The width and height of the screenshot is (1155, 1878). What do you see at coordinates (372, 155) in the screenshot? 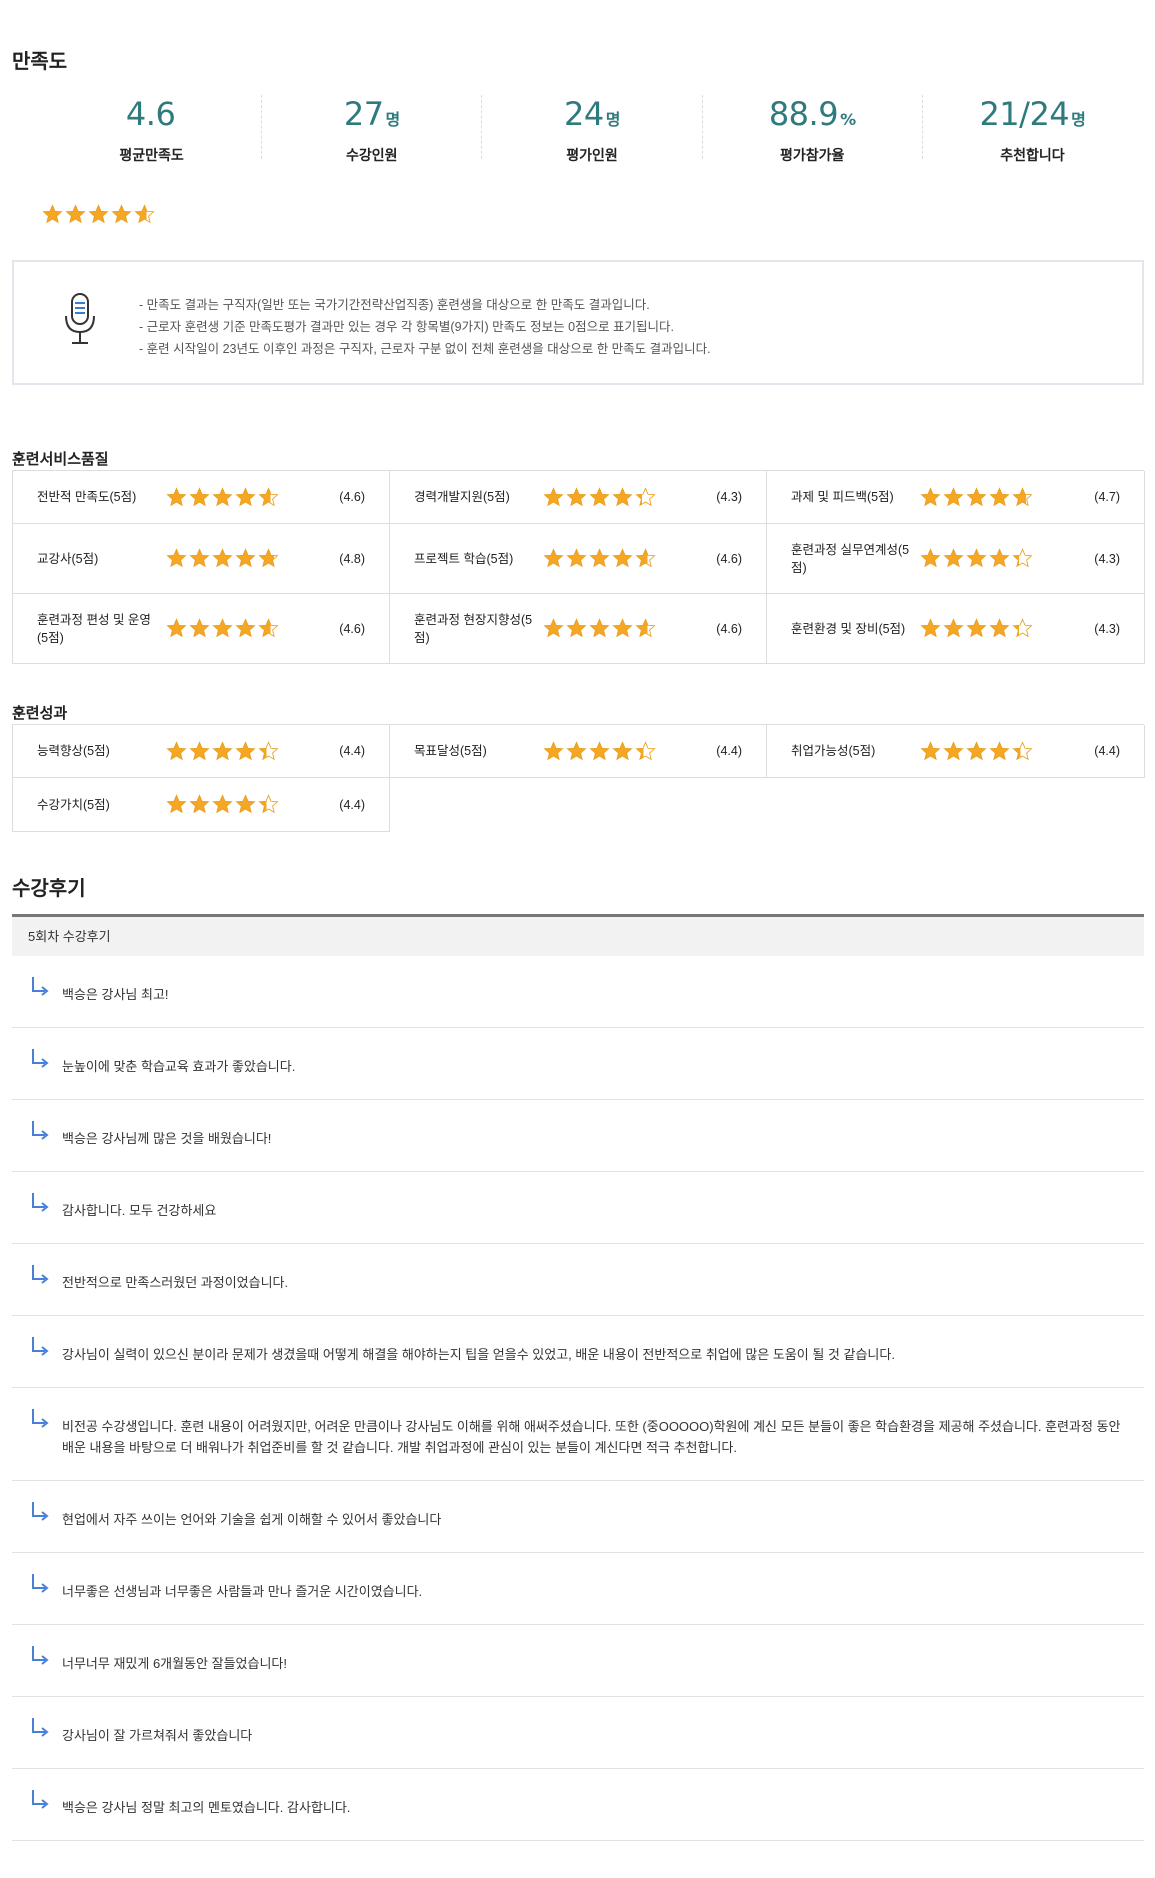
I see `stat-label: 수강인원` at bounding box center [372, 155].